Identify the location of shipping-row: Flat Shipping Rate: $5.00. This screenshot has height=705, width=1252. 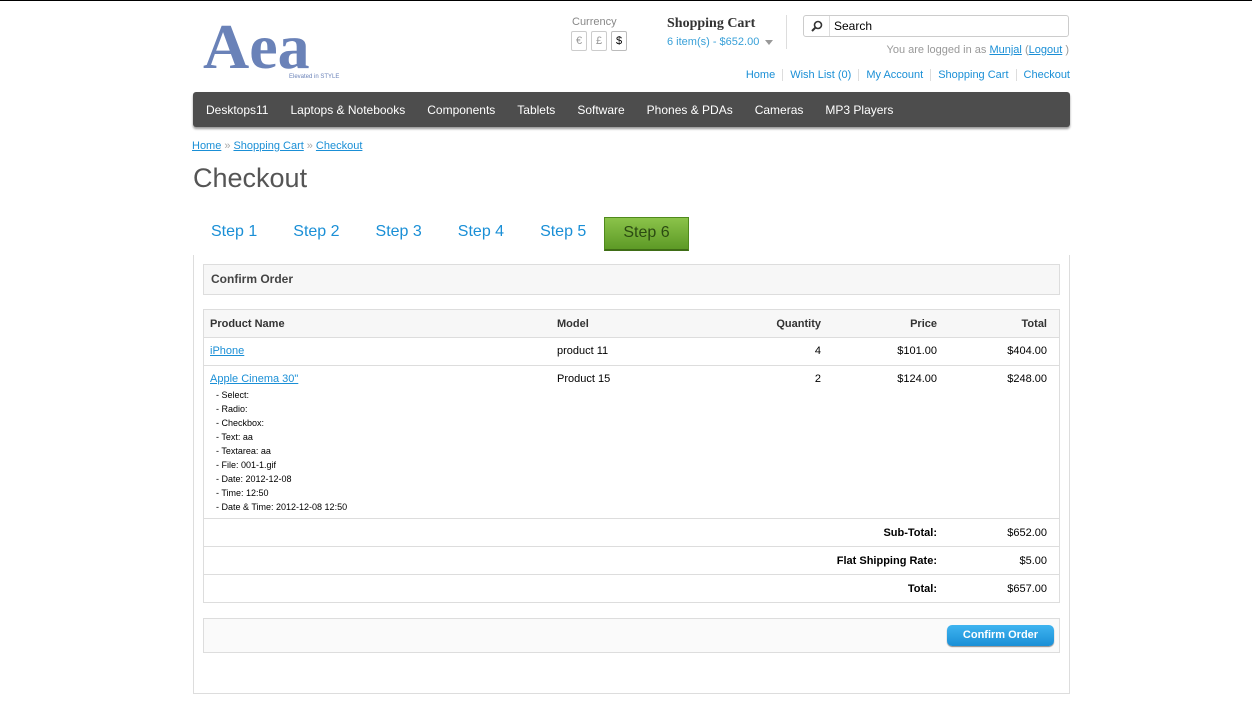
(631, 560).